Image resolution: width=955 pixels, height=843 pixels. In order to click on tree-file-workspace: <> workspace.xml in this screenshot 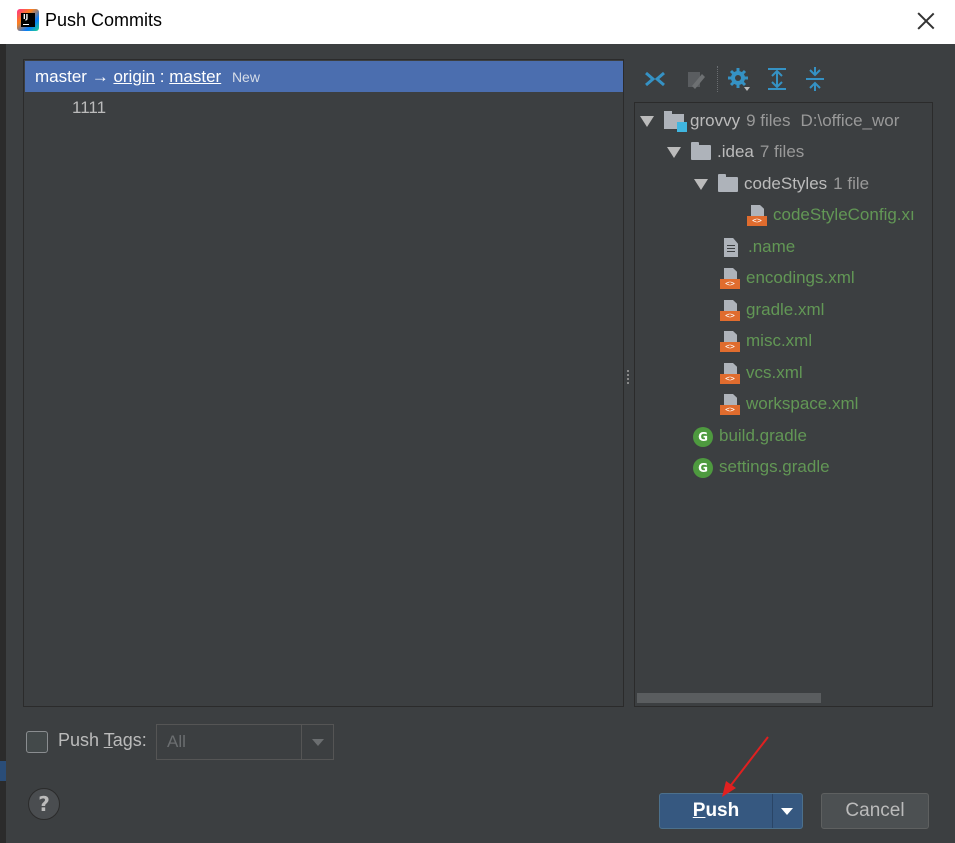, I will do `click(789, 404)`.